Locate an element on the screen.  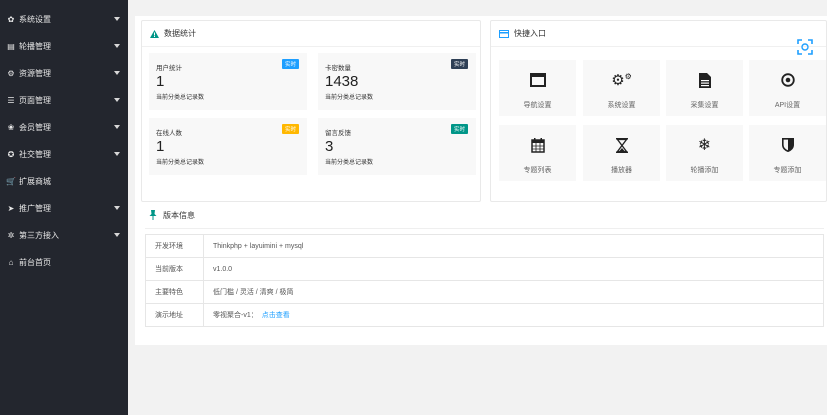
quick-label: API设置 is located at coordinates (787, 105).